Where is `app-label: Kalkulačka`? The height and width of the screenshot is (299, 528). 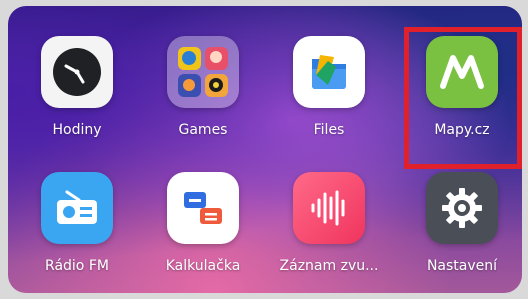 app-label: Kalkulačka is located at coordinates (203, 266).